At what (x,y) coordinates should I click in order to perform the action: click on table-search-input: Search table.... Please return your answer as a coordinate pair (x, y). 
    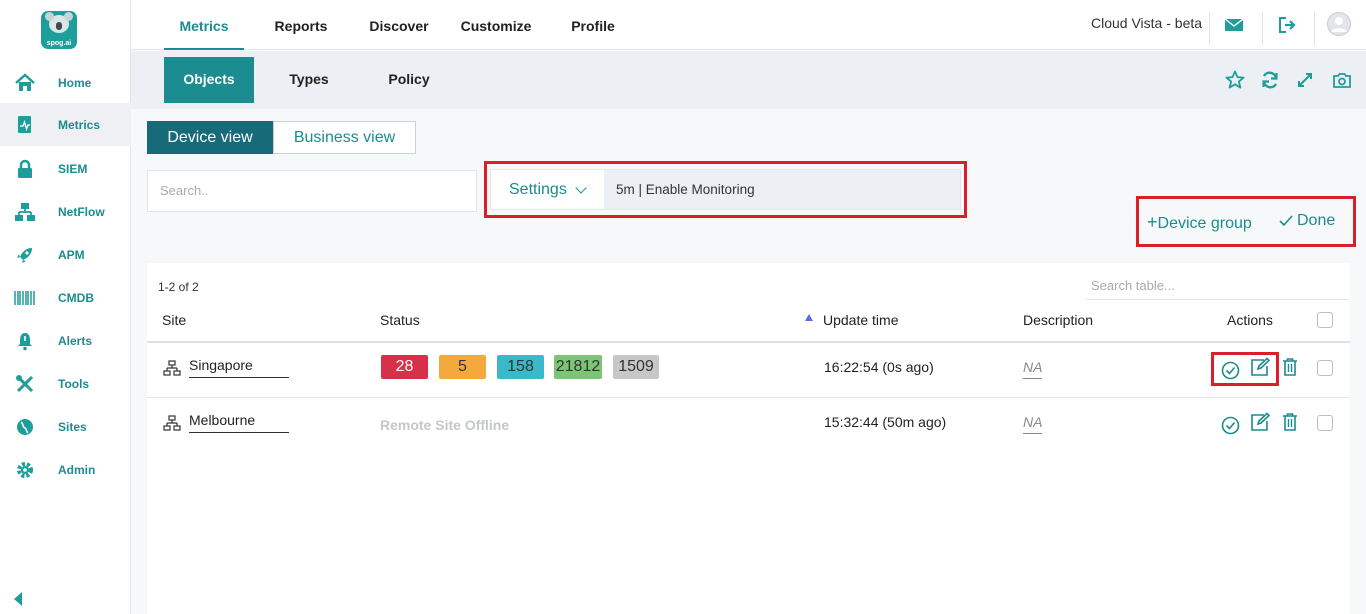
    Looking at the image, I should click on (1217, 286).